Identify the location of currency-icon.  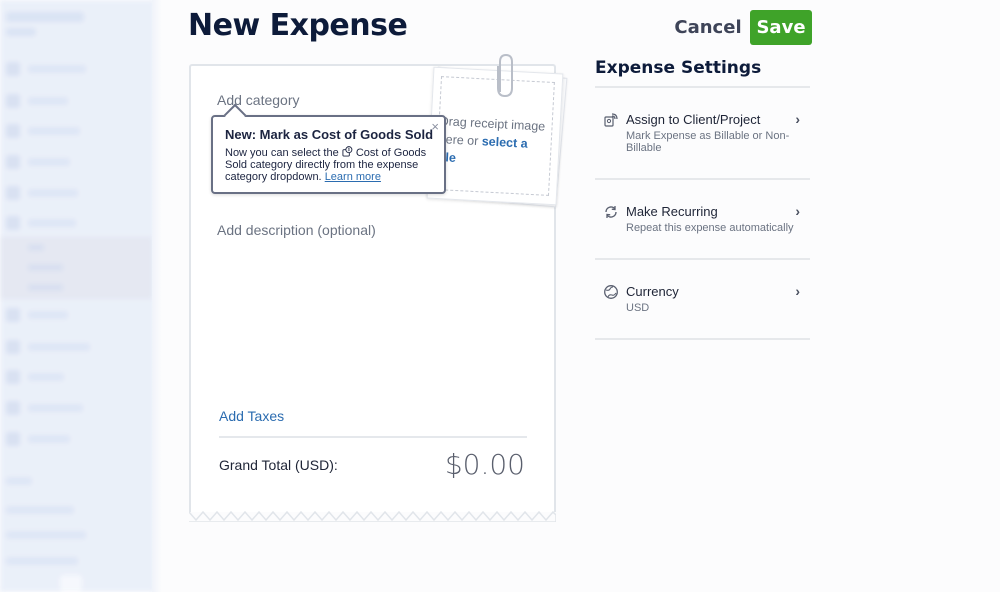
(611, 292).